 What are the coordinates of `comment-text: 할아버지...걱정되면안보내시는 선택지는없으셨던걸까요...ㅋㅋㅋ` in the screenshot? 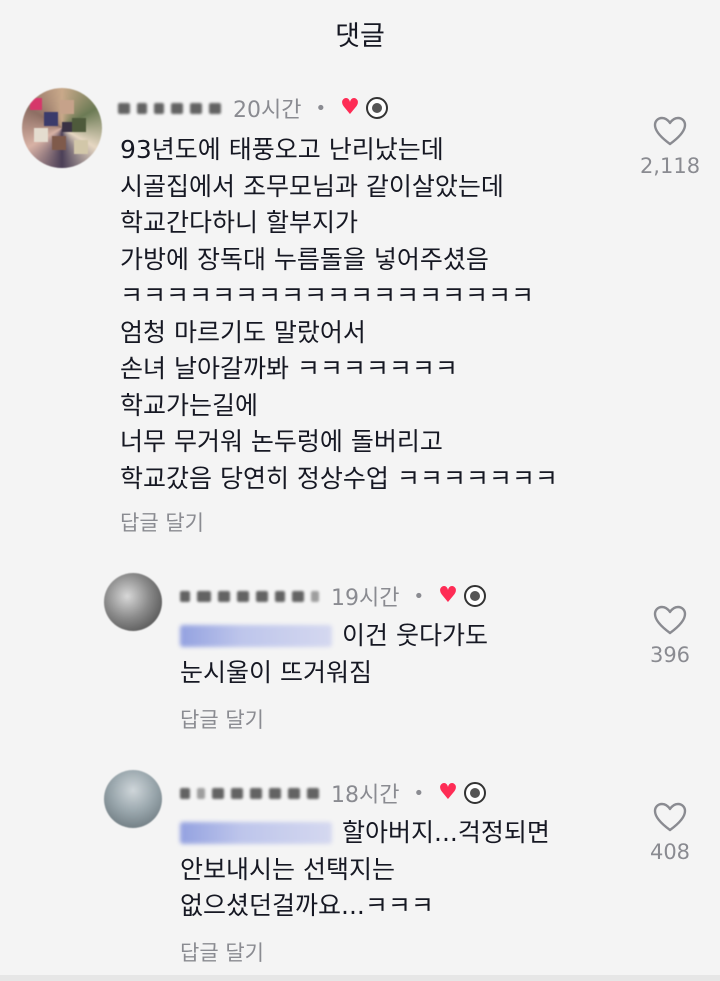 It's located at (365, 870).